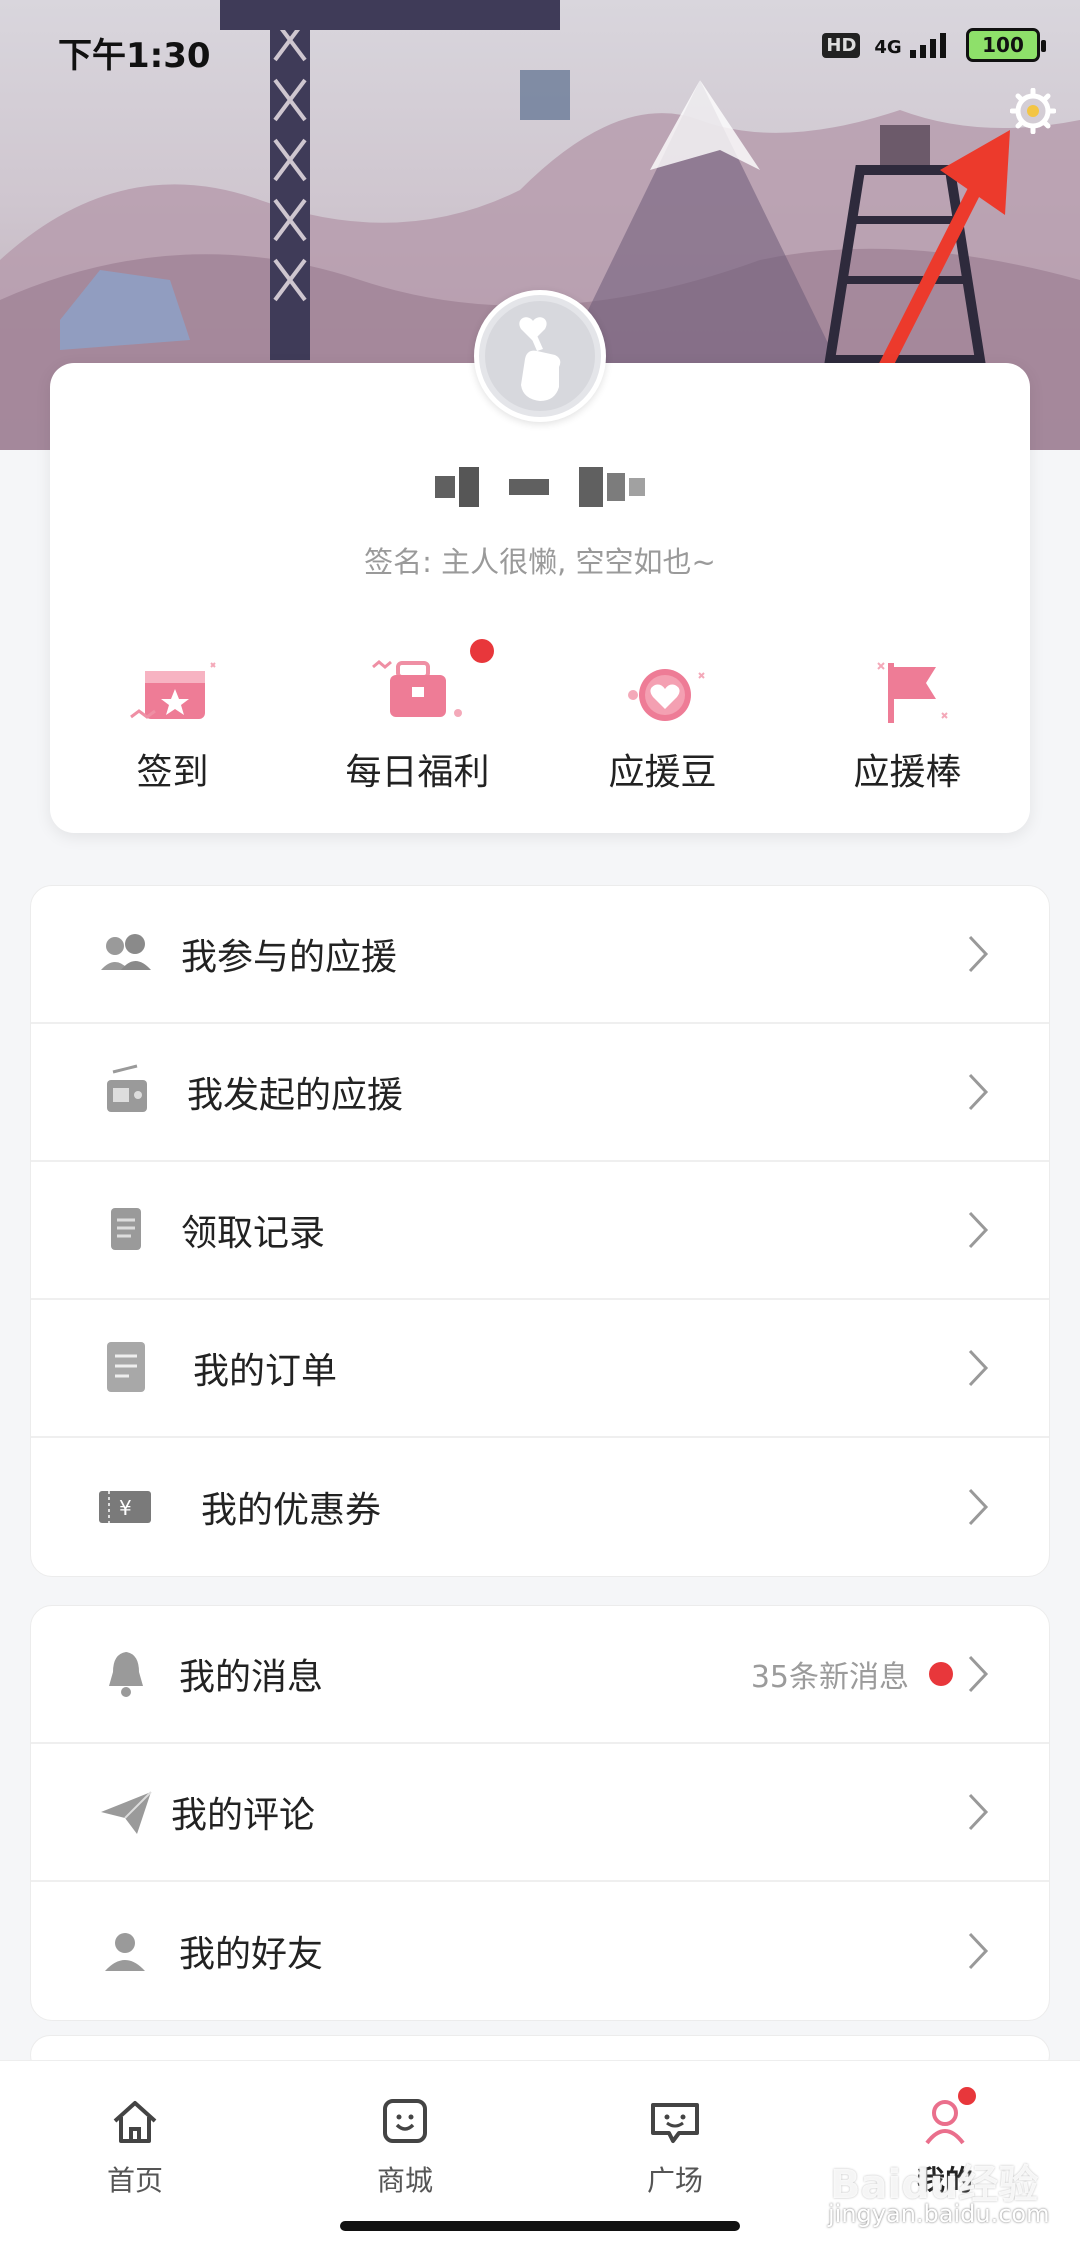 Image resolution: width=1080 pixels, height=2248 pixels. Describe the element at coordinates (416, 688) in the screenshot. I see `gift-bag-icon` at that location.